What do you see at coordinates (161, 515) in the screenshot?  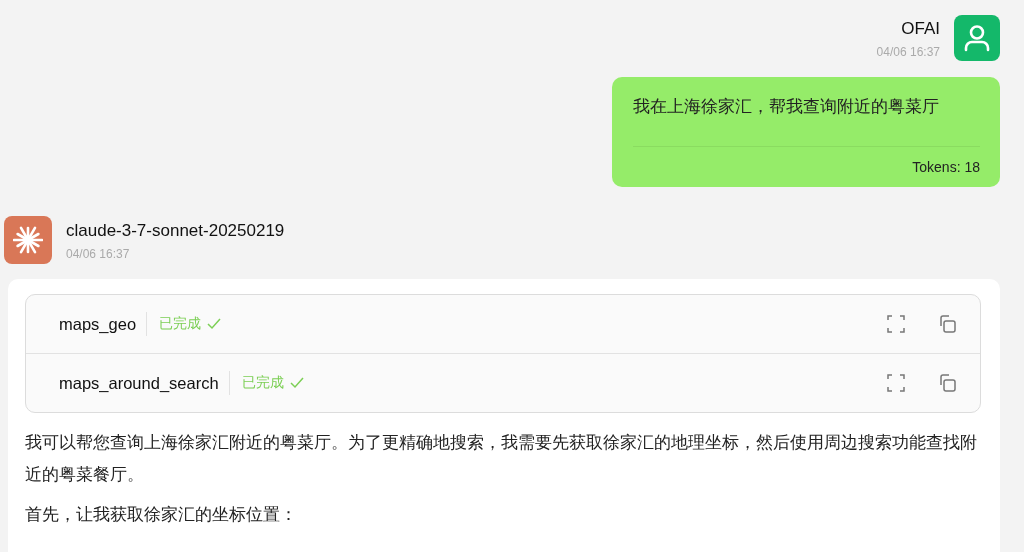 I see `response-paragraph: 首先，让我获取徐家汇的坐标位置：` at bounding box center [161, 515].